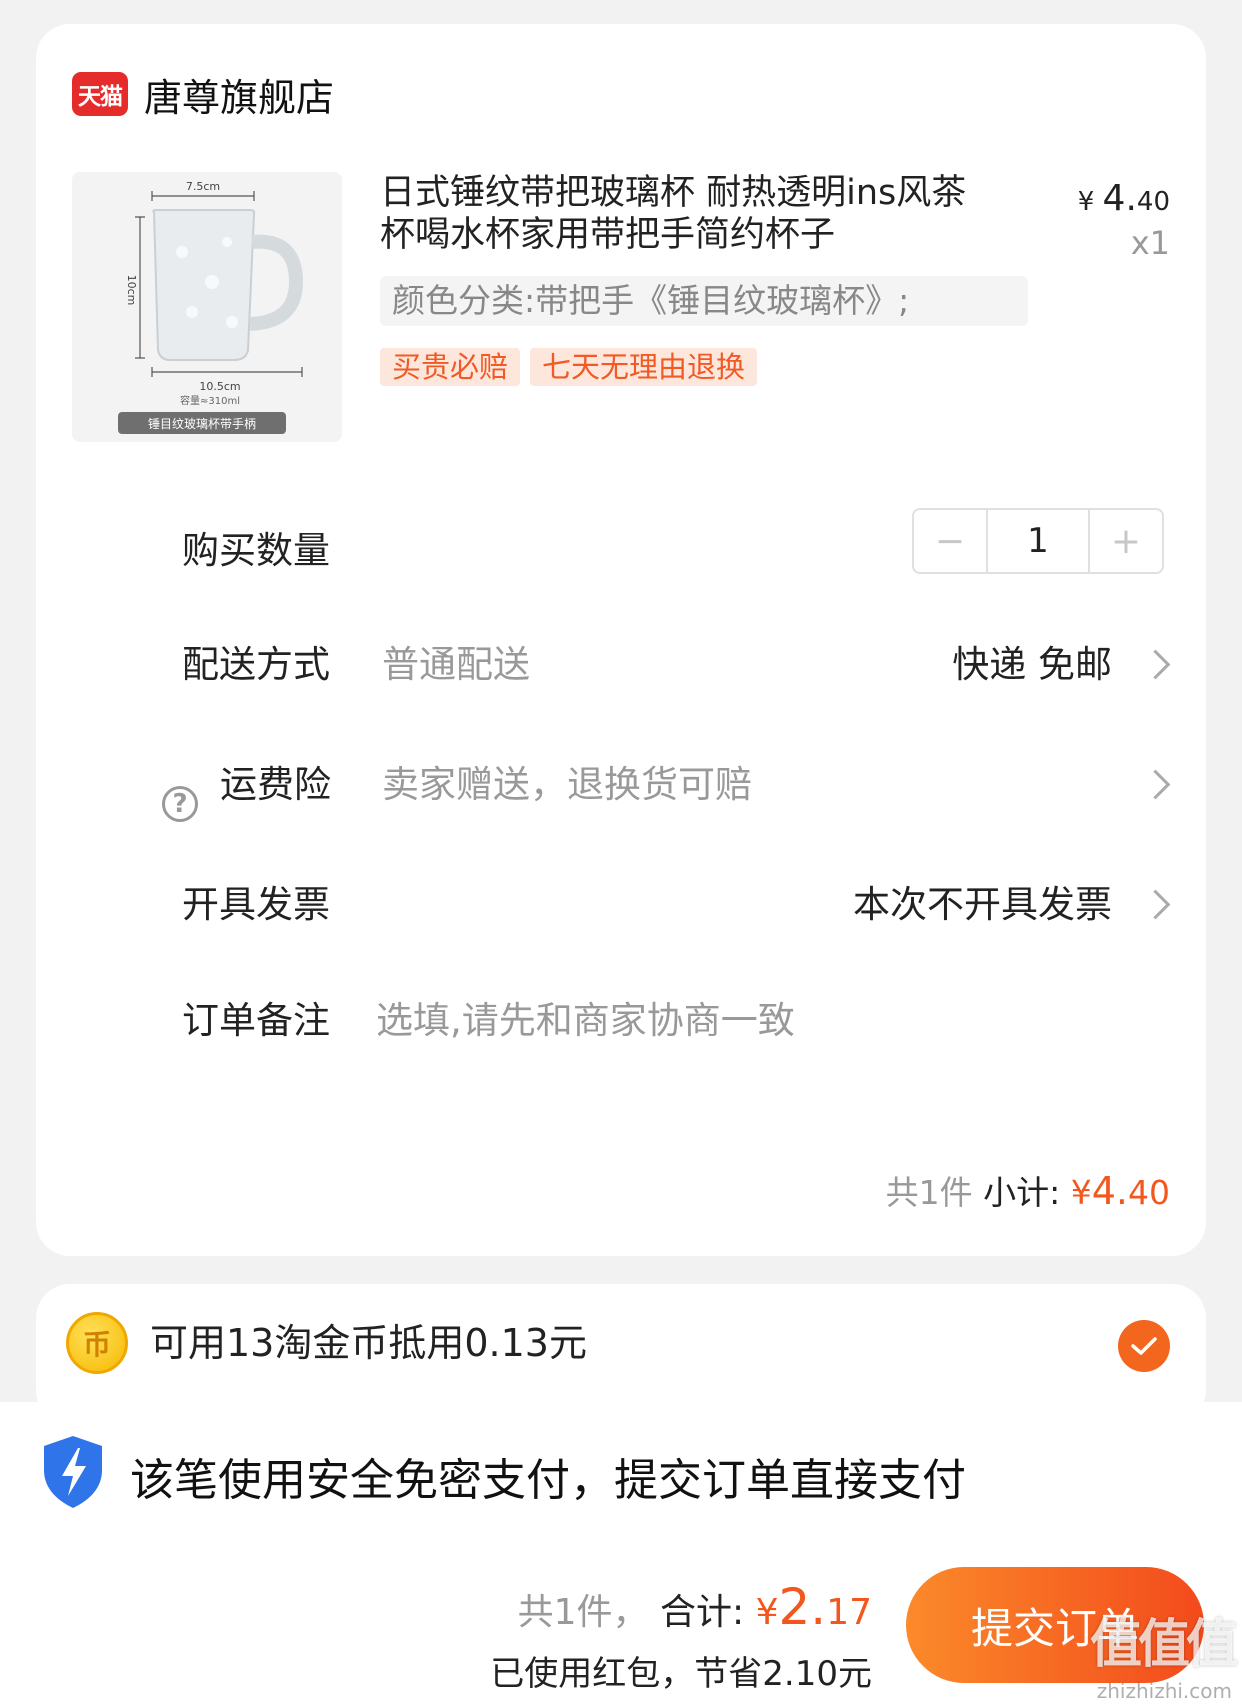 The width and height of the screenshot is (1242, 1707). Describe the element at coordinates (950, 541) in the screenshot. I see `decrement-button: −` at that location.